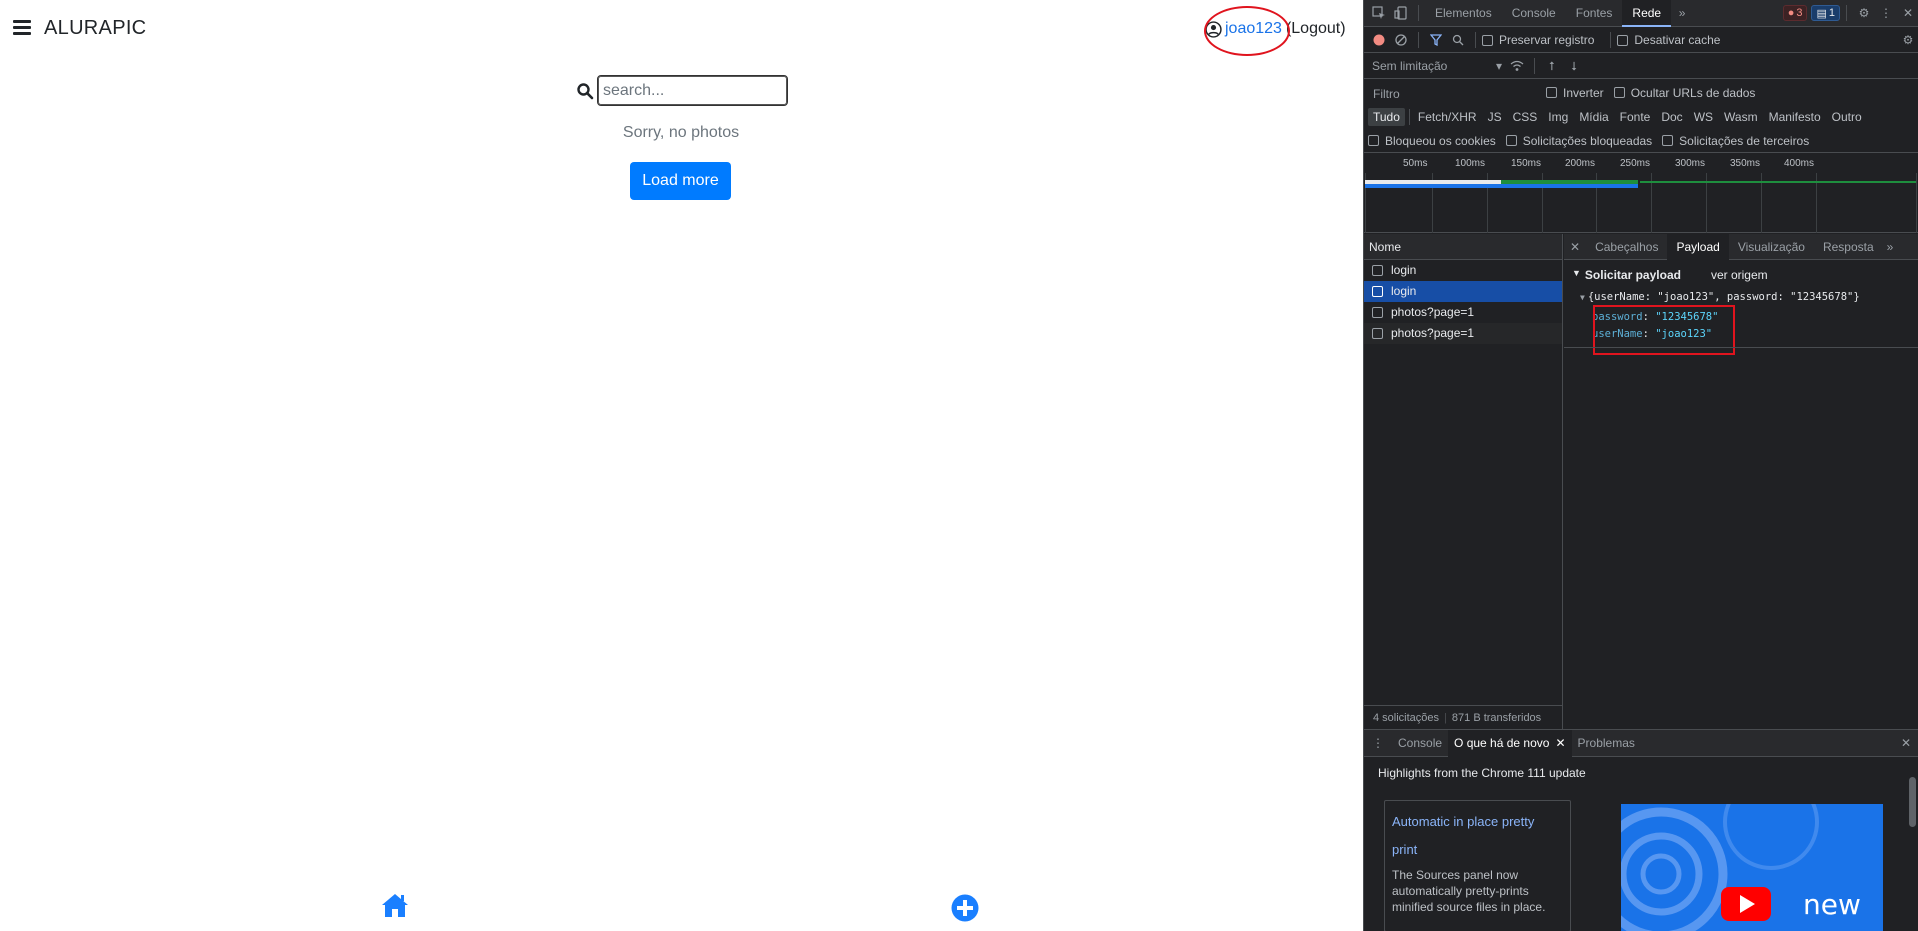 The image size is (1918, 931). I want to click on drawer-tab-whats-new-label: O que há de novo, so click(1502, 742).